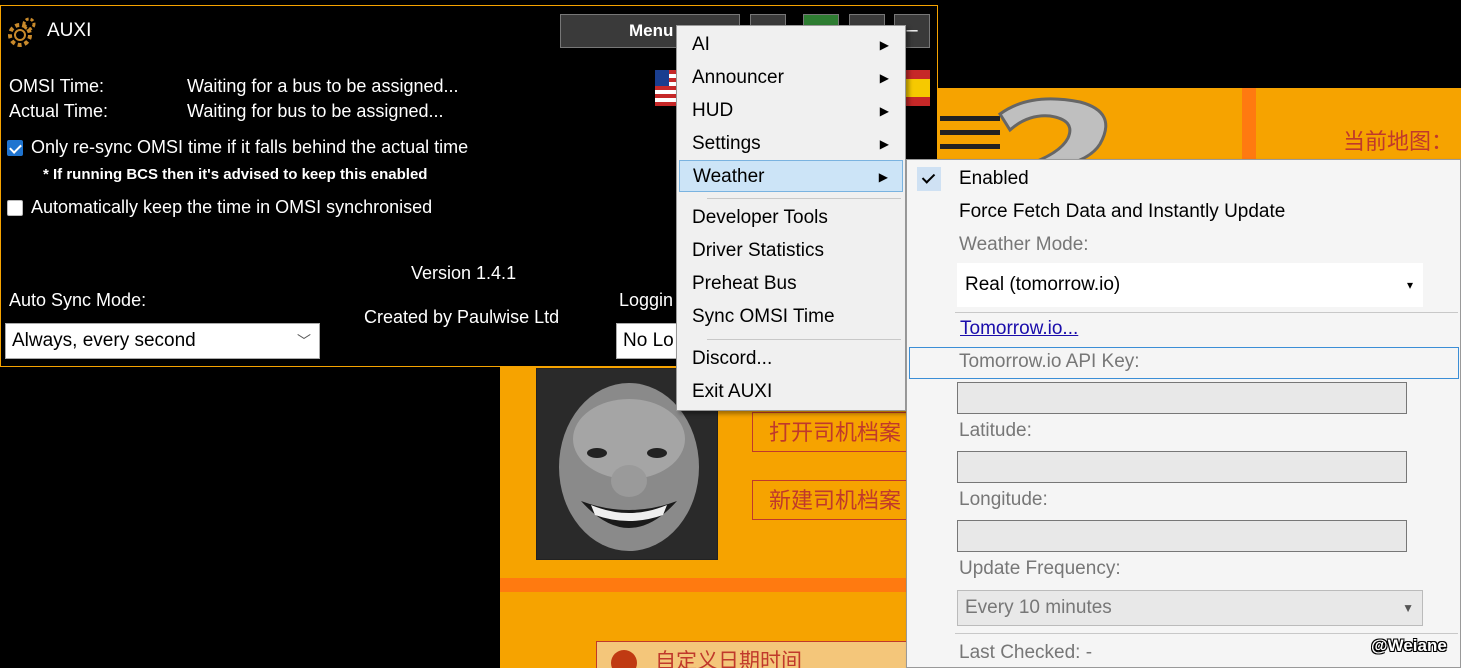 The image size is (1461, 668). What do you see at coordinates (791, 176) in the screenshot?
I see `menu-item-weather: Weather ▶` at bounding box center [791, 176].